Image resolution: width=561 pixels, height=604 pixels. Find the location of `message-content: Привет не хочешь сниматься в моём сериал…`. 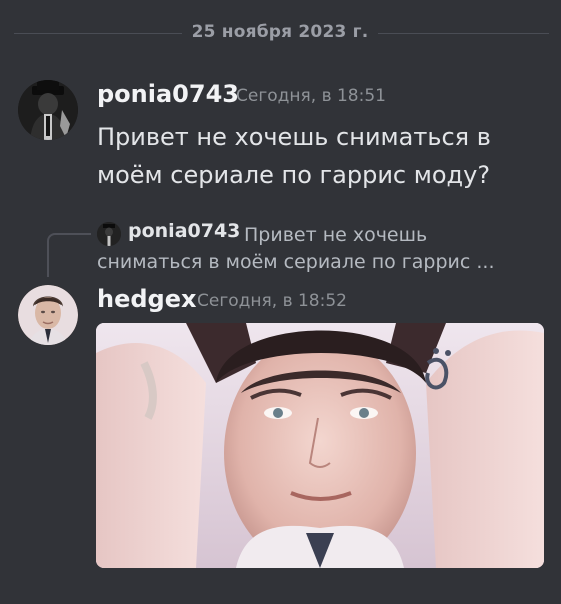

message-content: Привет не хочешь сниматься в моём сериал… is located at coordinates (294, 156).